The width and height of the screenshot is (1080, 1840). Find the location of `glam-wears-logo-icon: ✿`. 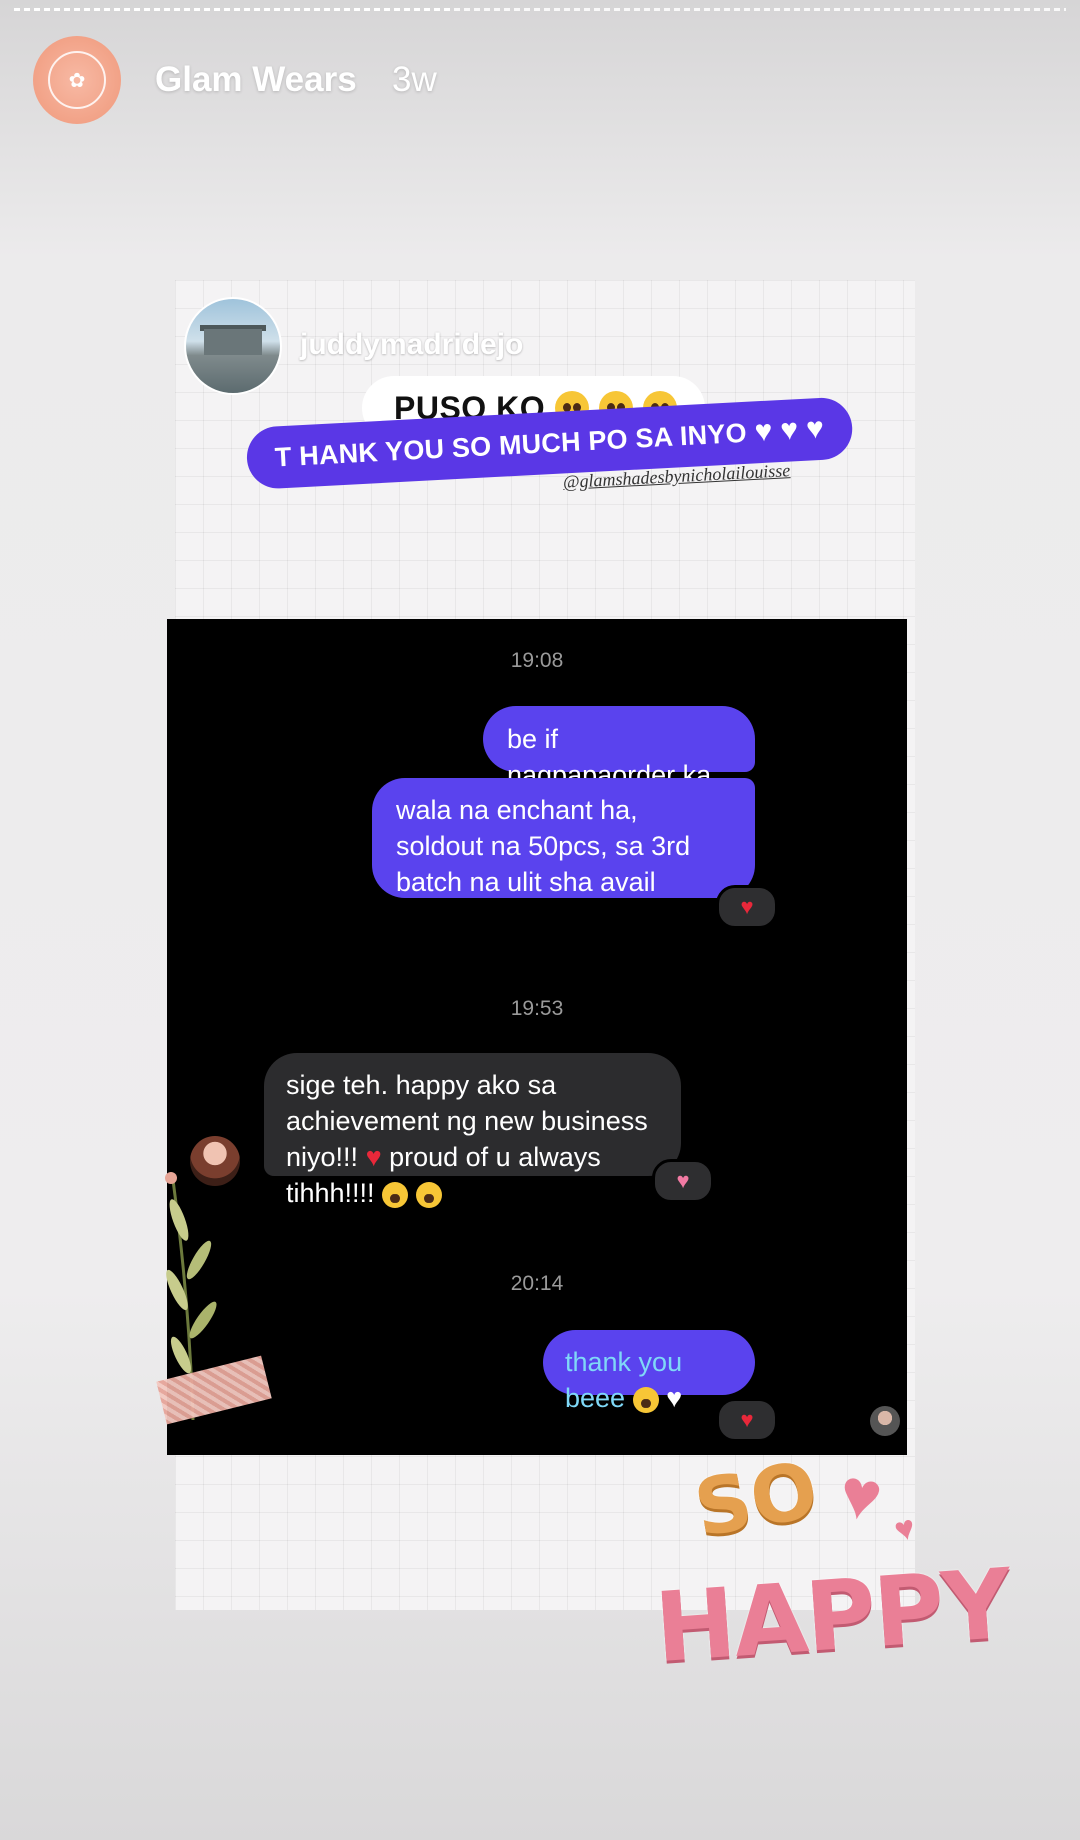

glam-wears-logo-icon: ✿ is located at coordinates (77, 80).